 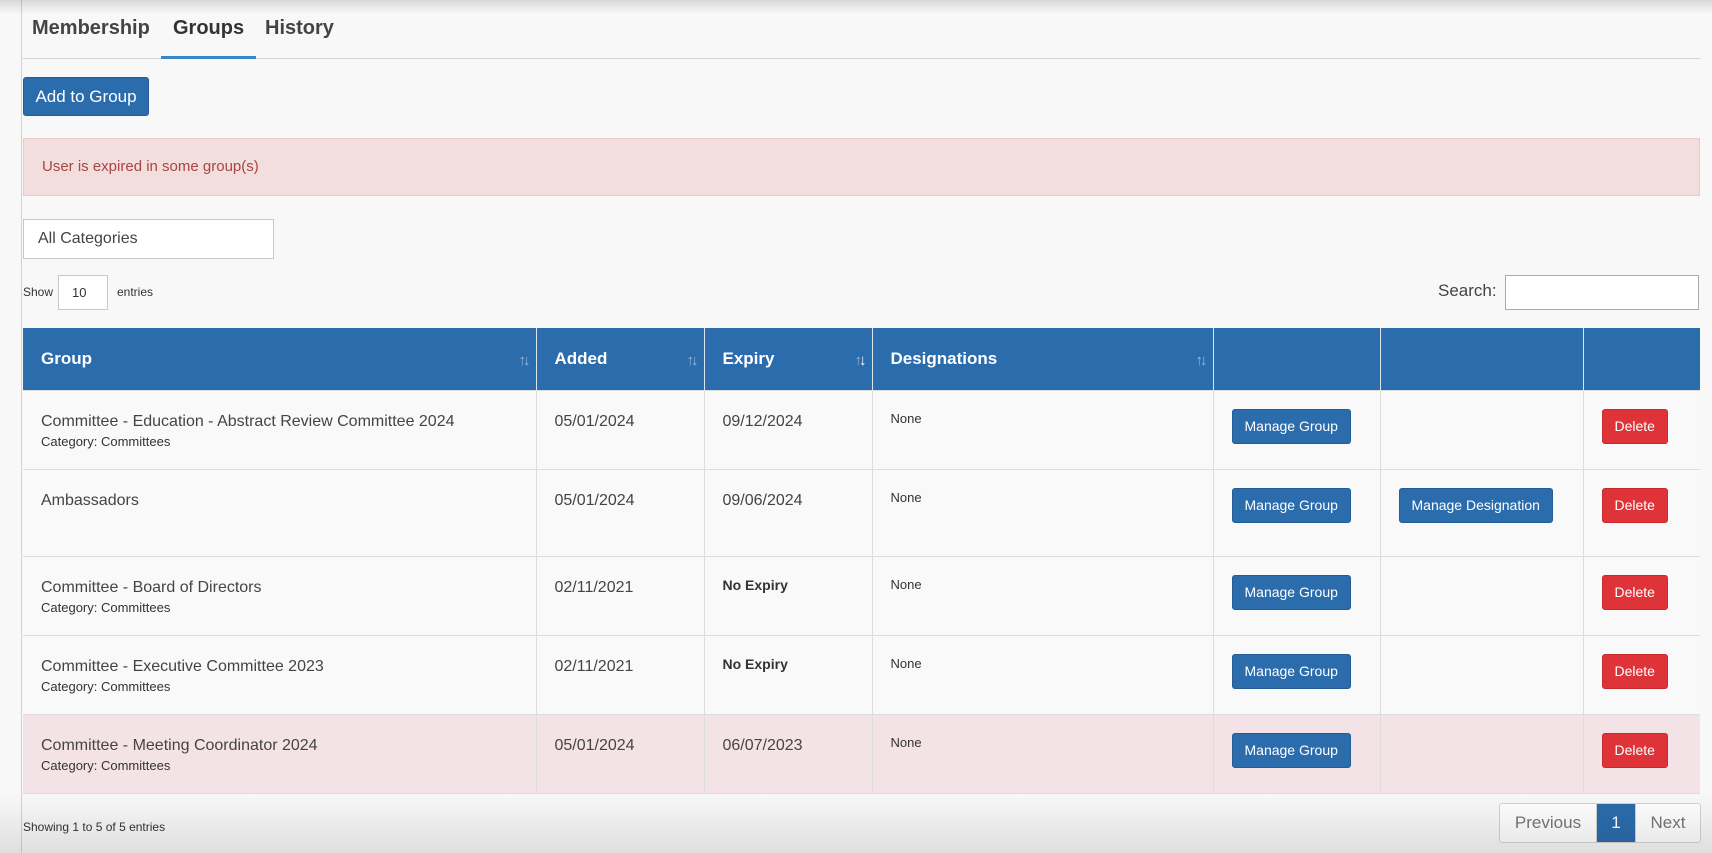 I want to click on column-header-expiry: Expiry ↑↓, so click(x=787, y=359).